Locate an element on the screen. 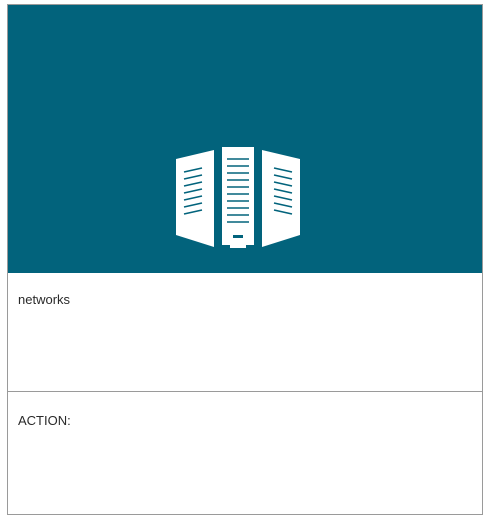 The height and width of the screenshot is (517, 484). section-divider is located at coordinates (245, 391).